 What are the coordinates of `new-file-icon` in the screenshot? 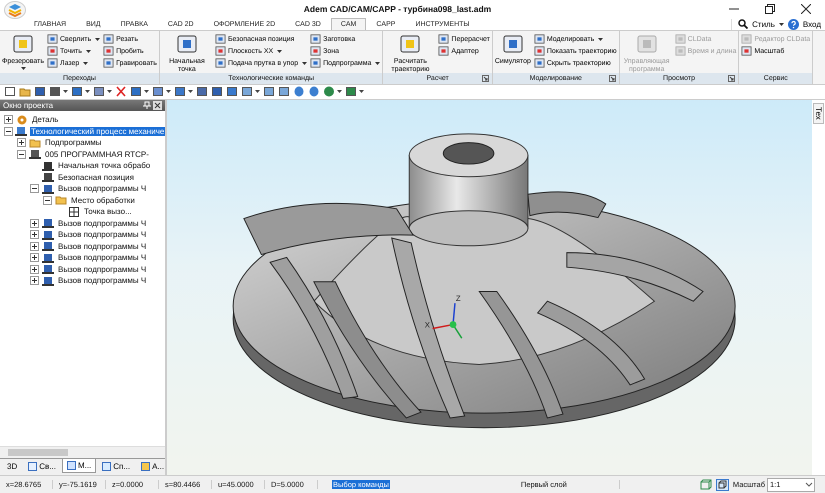 It's located at (10, 92).